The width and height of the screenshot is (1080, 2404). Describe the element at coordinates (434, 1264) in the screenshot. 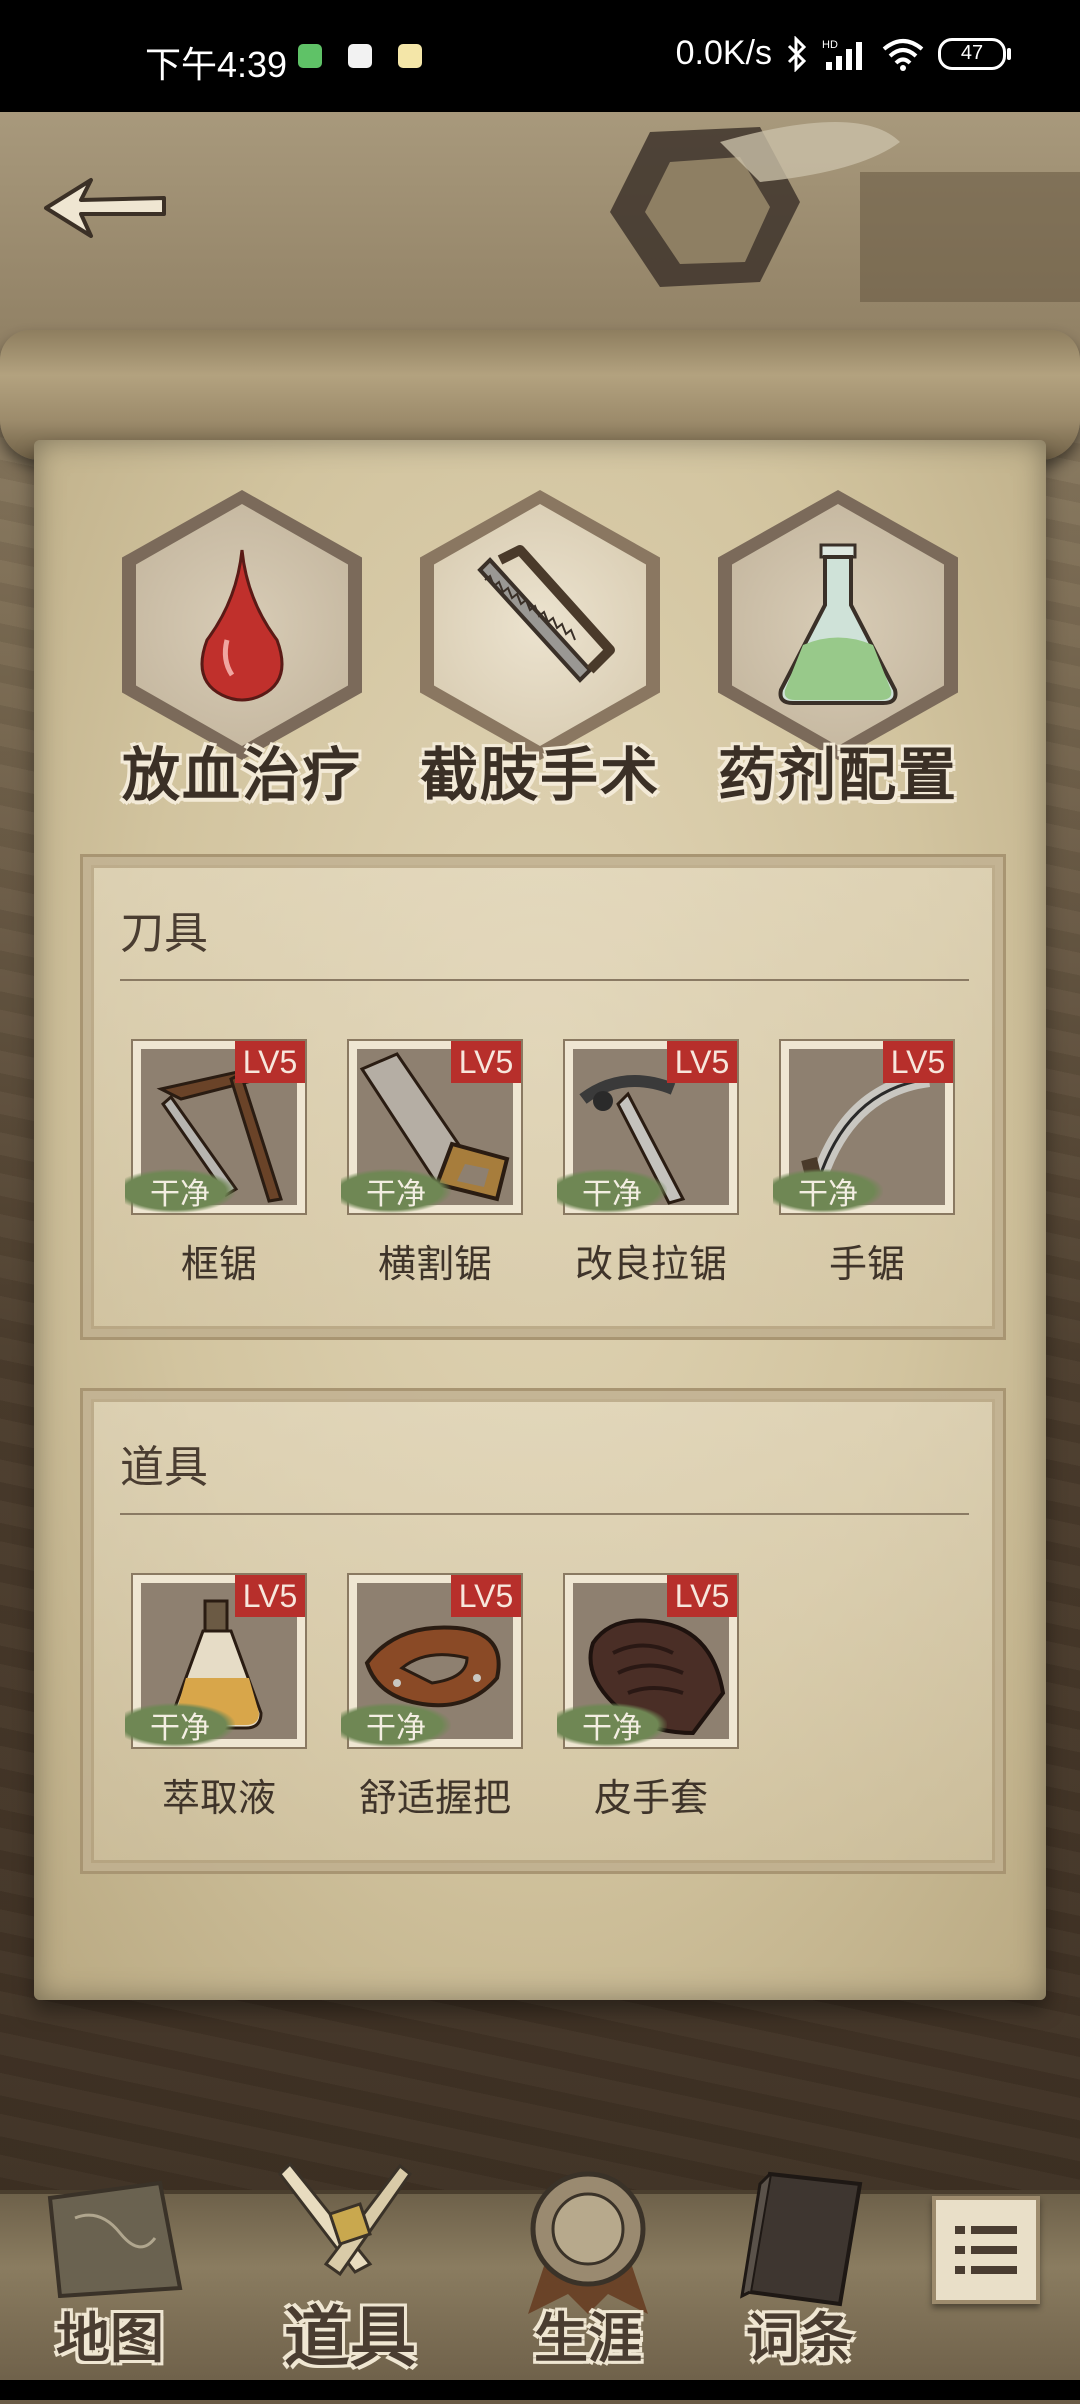

I see `item-name: 横割锯` at that location.